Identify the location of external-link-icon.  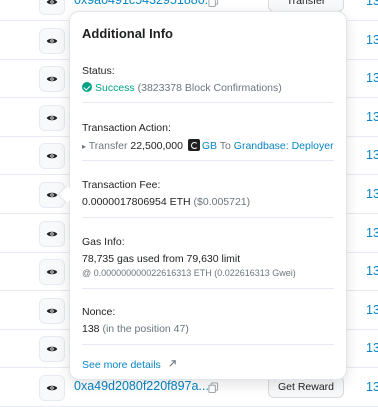
(172, 363).